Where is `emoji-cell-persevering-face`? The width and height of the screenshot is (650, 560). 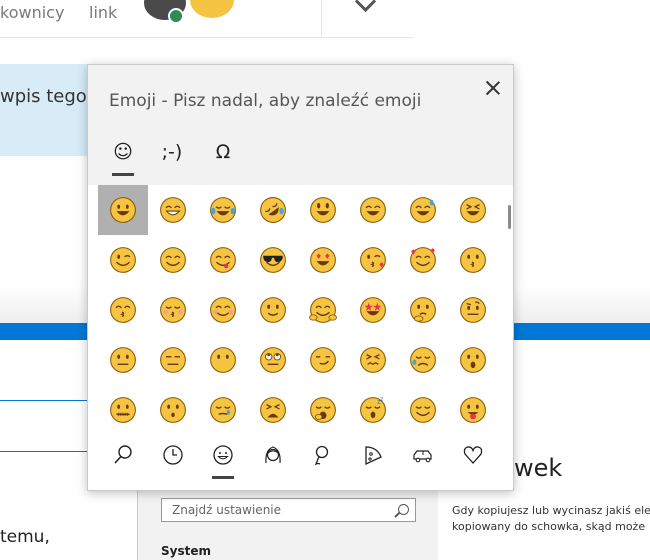 emoji-cell-persevering-face is located at coordinates (373, 360).